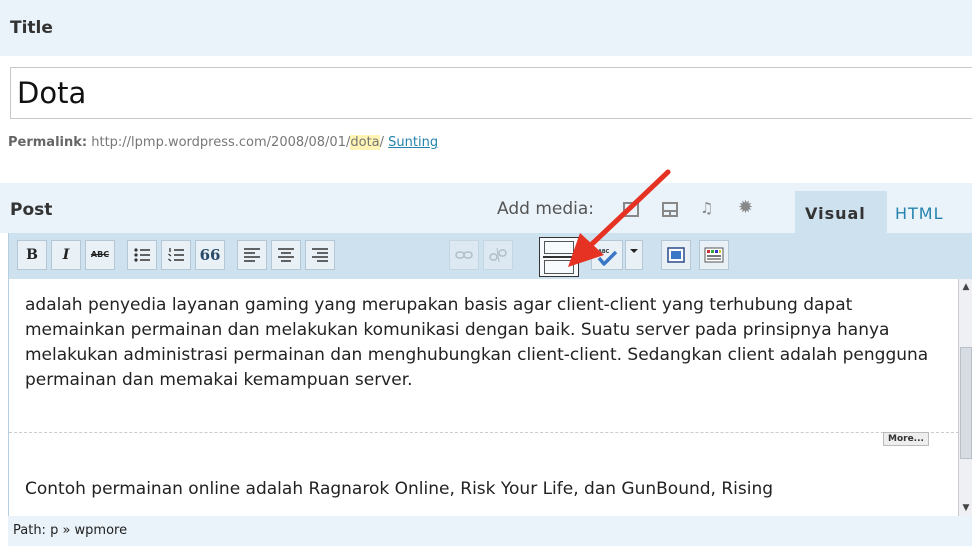  What do you see at coordinates (545, 209) in the screenshot?
I see `add-media-label: Add media:` at bounding box center [545, 209].